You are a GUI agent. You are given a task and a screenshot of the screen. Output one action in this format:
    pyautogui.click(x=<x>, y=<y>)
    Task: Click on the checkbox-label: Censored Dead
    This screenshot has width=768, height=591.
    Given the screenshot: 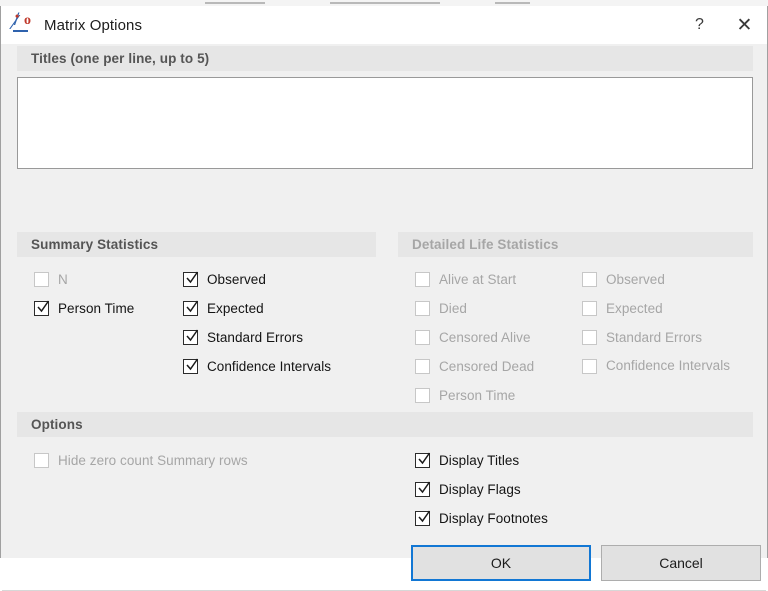 What is the action you would take?
    pyautogui.click(x=487, y=366)
    